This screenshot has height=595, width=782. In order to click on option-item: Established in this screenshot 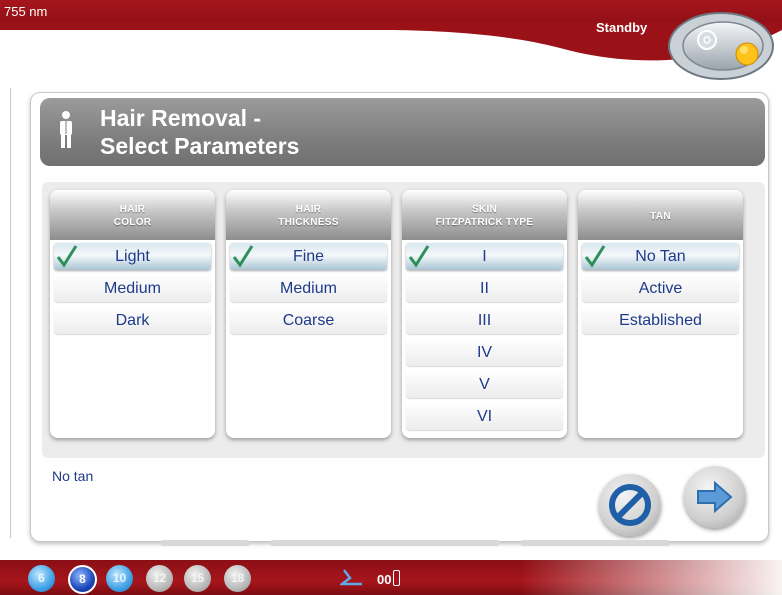, I will do `click(660, 320)`.